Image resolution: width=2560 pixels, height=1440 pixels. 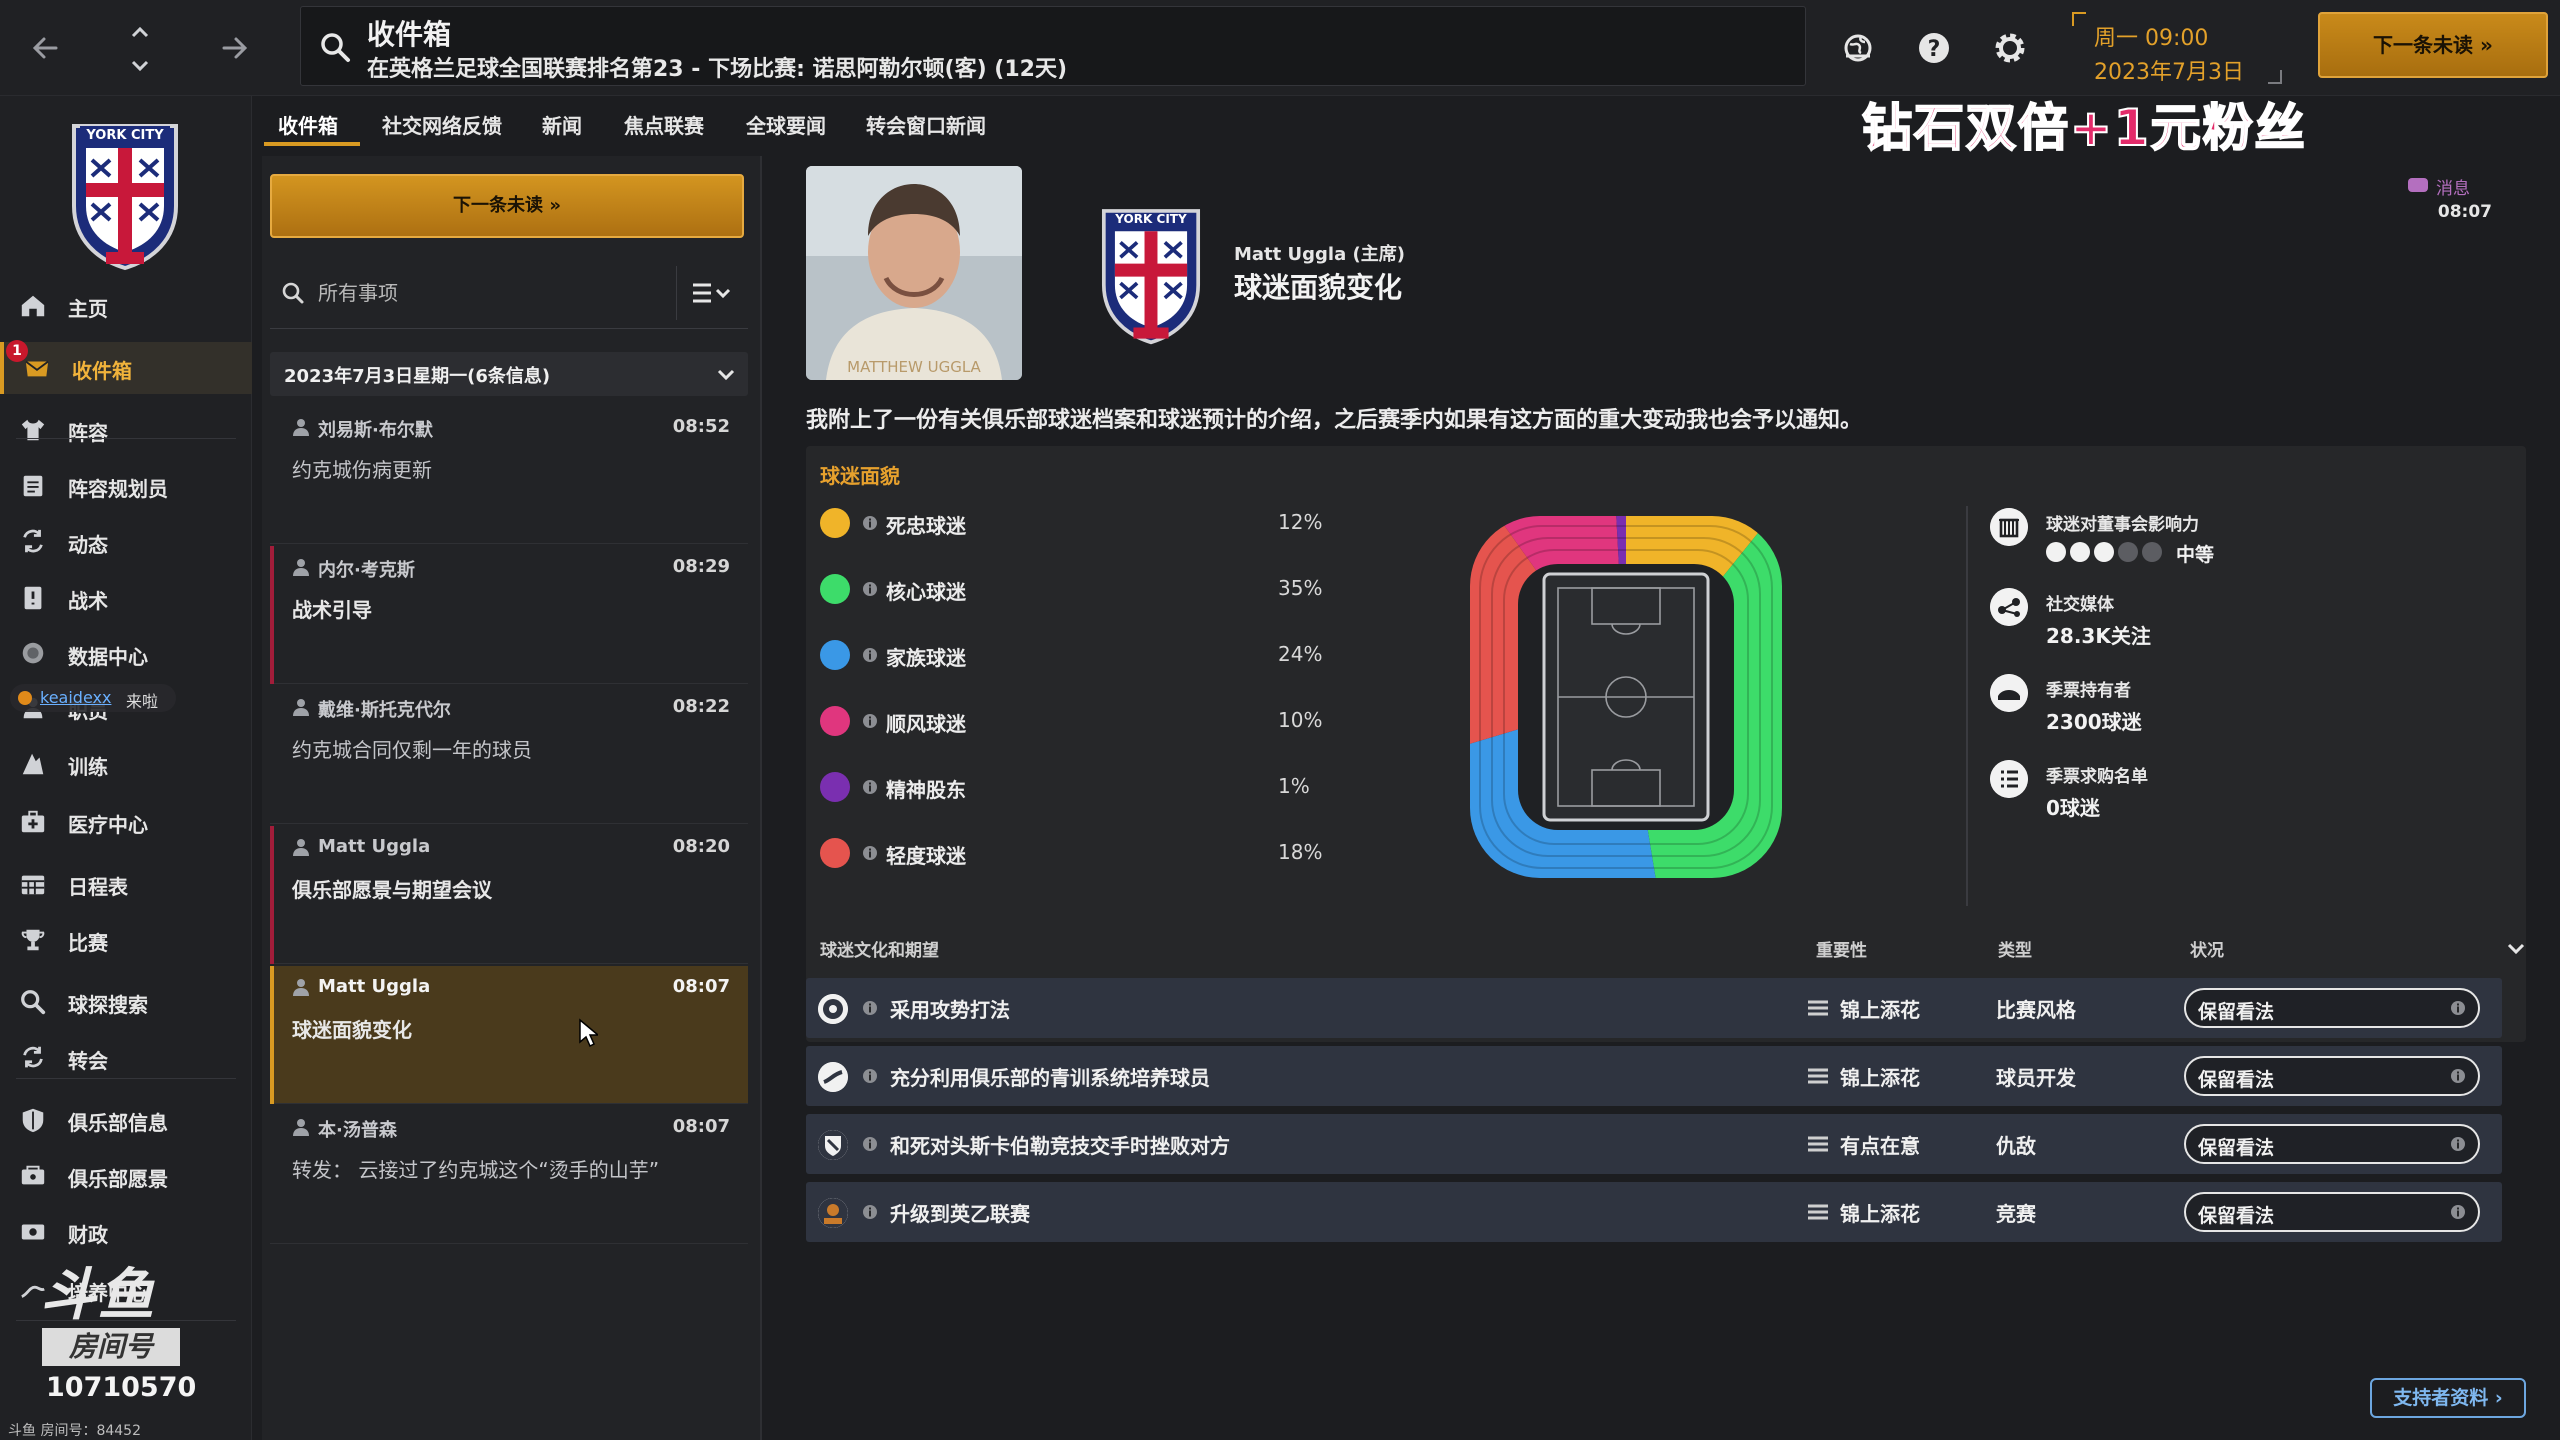 What do you see at coordinates (562, 124) in the screenshot?
I see `tab-news: 新闻` at bounding box center [562, 124].